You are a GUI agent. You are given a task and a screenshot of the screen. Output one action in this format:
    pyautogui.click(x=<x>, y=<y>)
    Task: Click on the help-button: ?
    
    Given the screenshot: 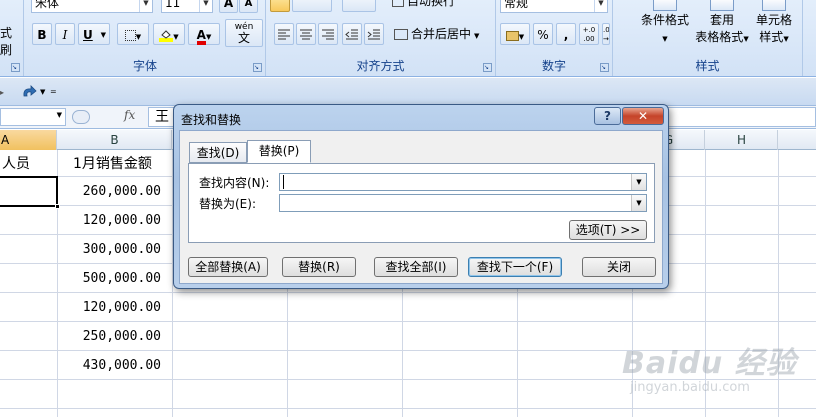 What is the action you would take?
    pyautogui.click(x=607, y=116)
    